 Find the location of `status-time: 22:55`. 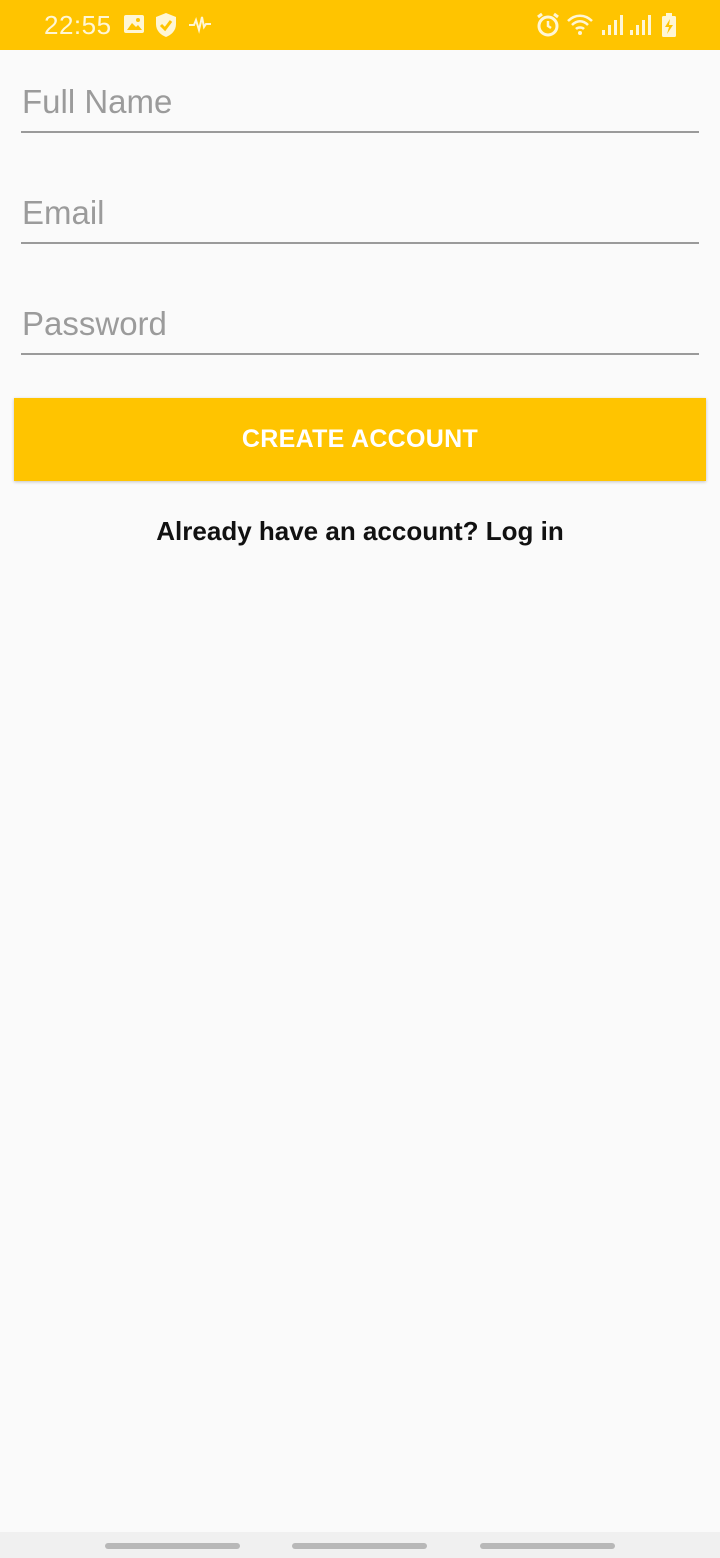

status-time: 22:55 is located at coordinates (78, 25).